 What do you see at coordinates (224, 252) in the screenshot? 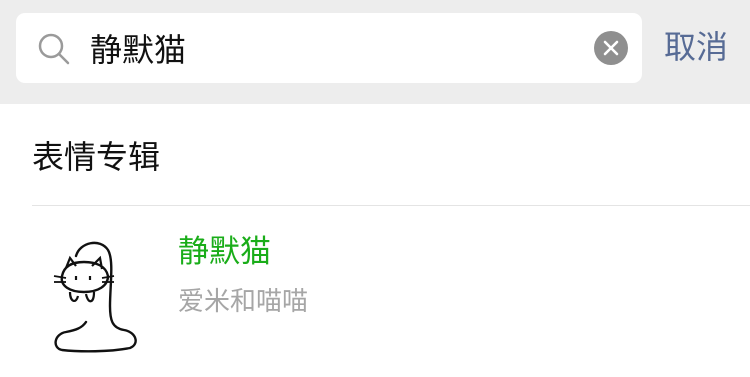
I see `result-title: 静默猫` at bounding box center [224, 252].